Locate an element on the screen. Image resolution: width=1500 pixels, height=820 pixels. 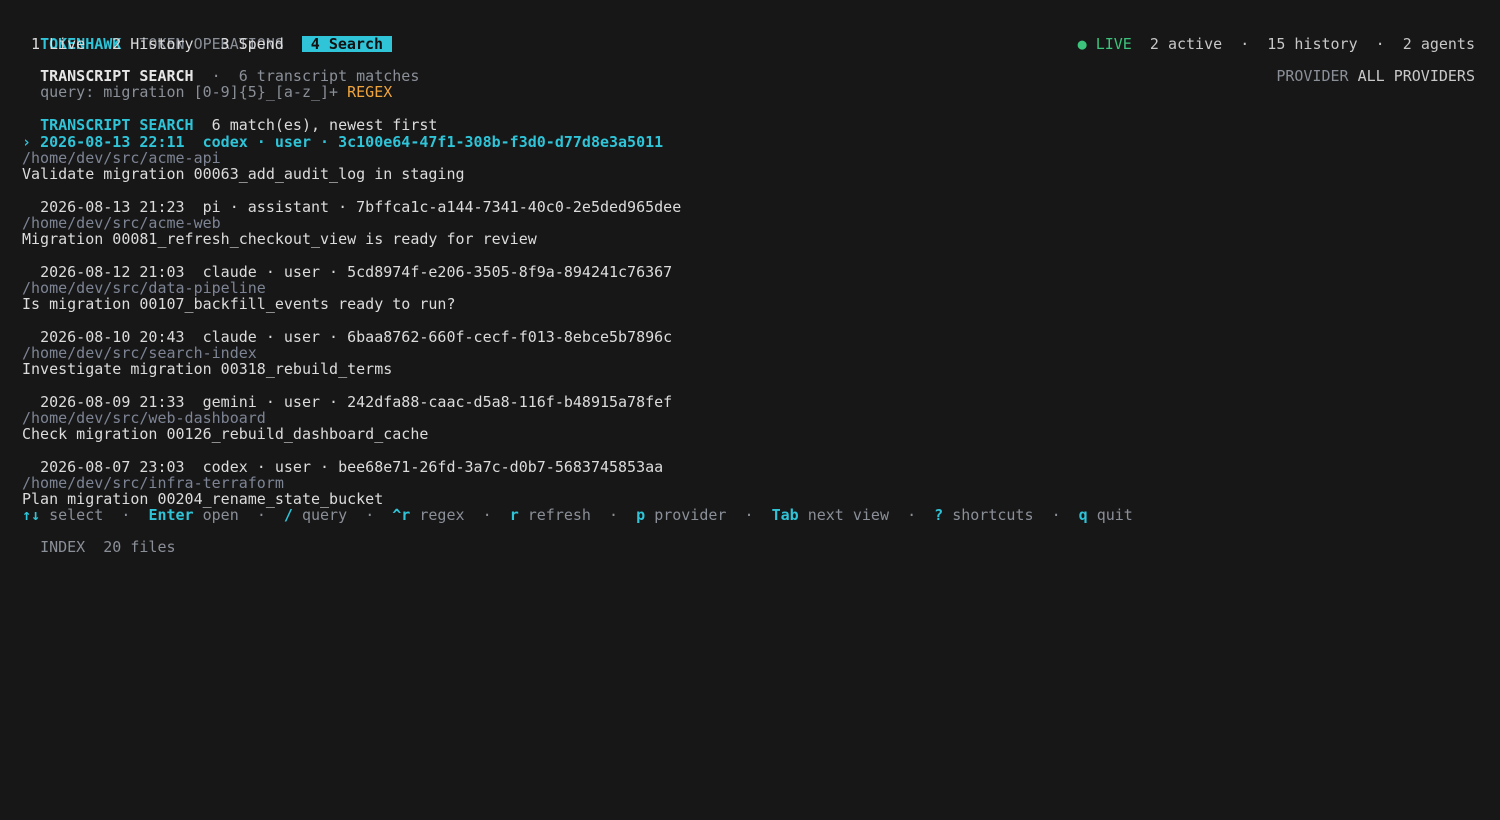
shortcut-key: q is located at coordinates (1083, 515).